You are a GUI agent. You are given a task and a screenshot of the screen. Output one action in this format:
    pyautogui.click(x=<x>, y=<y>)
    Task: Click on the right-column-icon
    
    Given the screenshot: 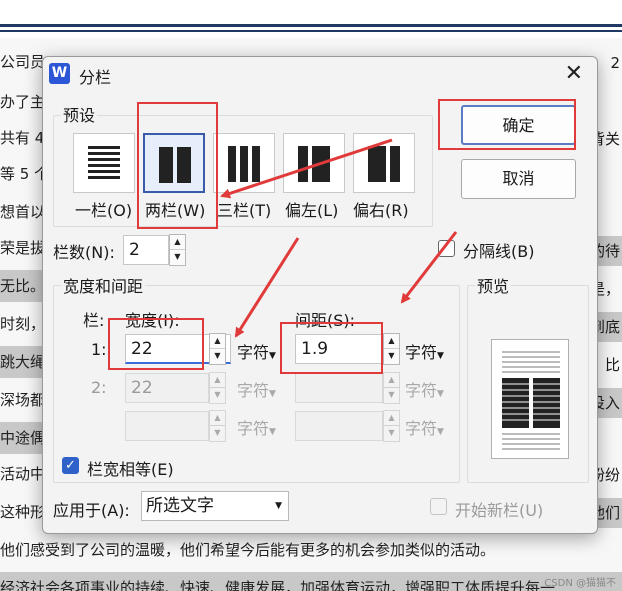 What is the action you would take?
    pyautogui.click(x=384, y=164)
    